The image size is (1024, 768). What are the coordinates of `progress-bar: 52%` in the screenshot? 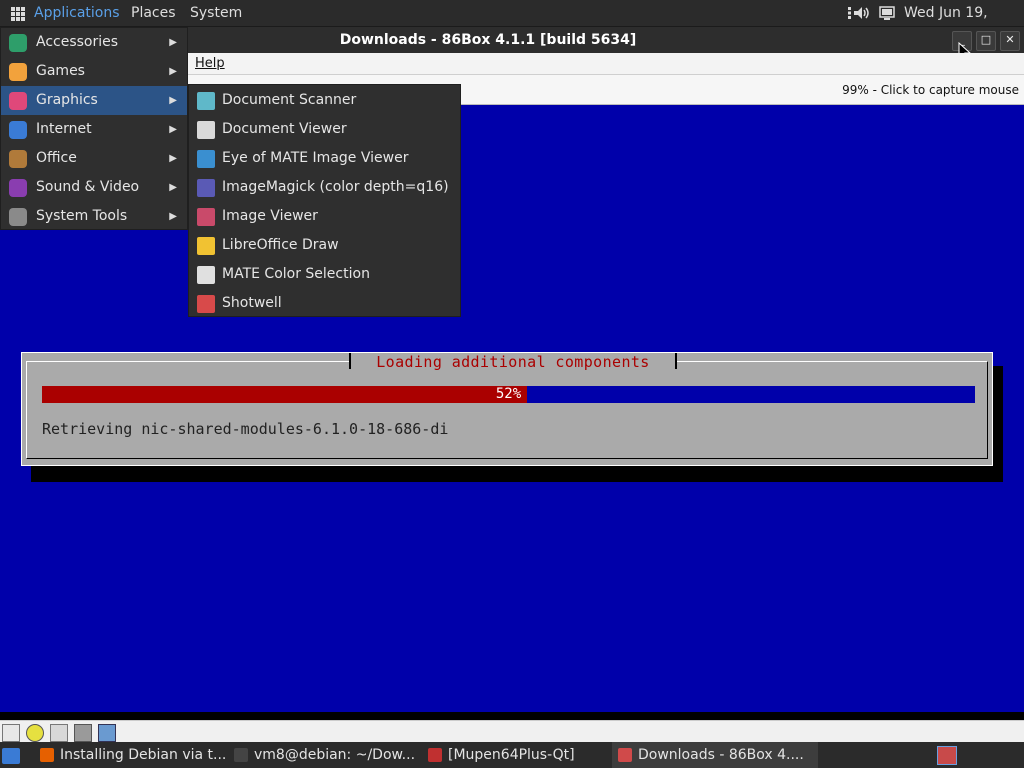 It's located at (508, 394).